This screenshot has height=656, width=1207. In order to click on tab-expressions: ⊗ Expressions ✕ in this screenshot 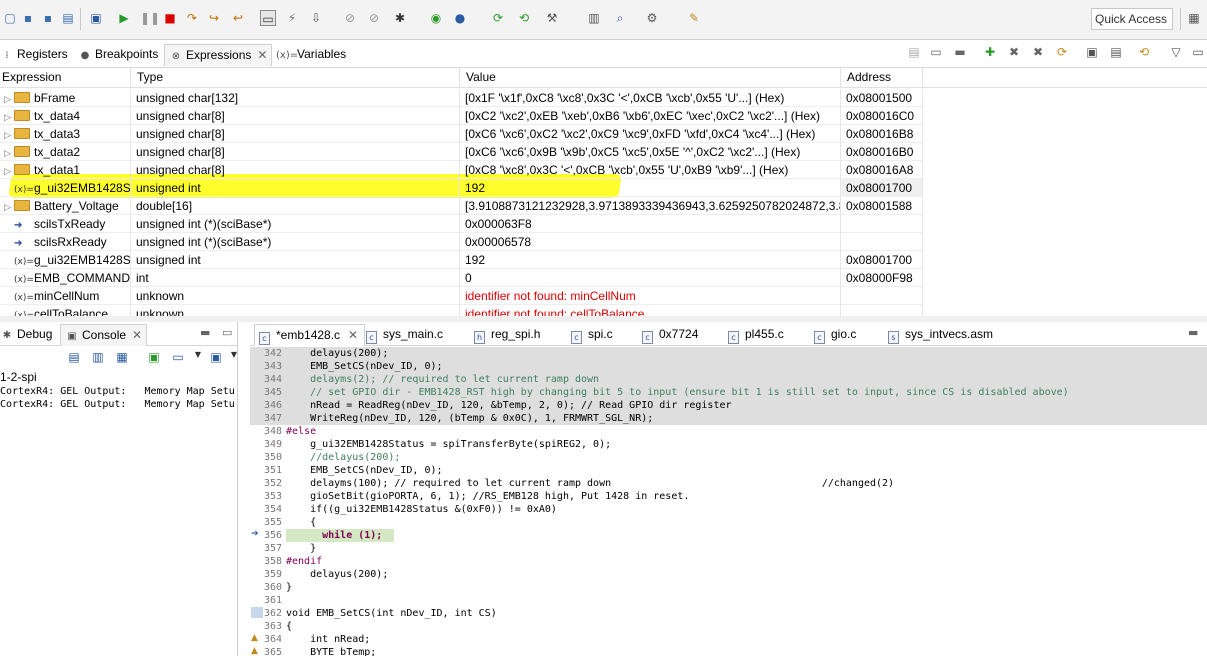, I will do `click(218, 55)`.